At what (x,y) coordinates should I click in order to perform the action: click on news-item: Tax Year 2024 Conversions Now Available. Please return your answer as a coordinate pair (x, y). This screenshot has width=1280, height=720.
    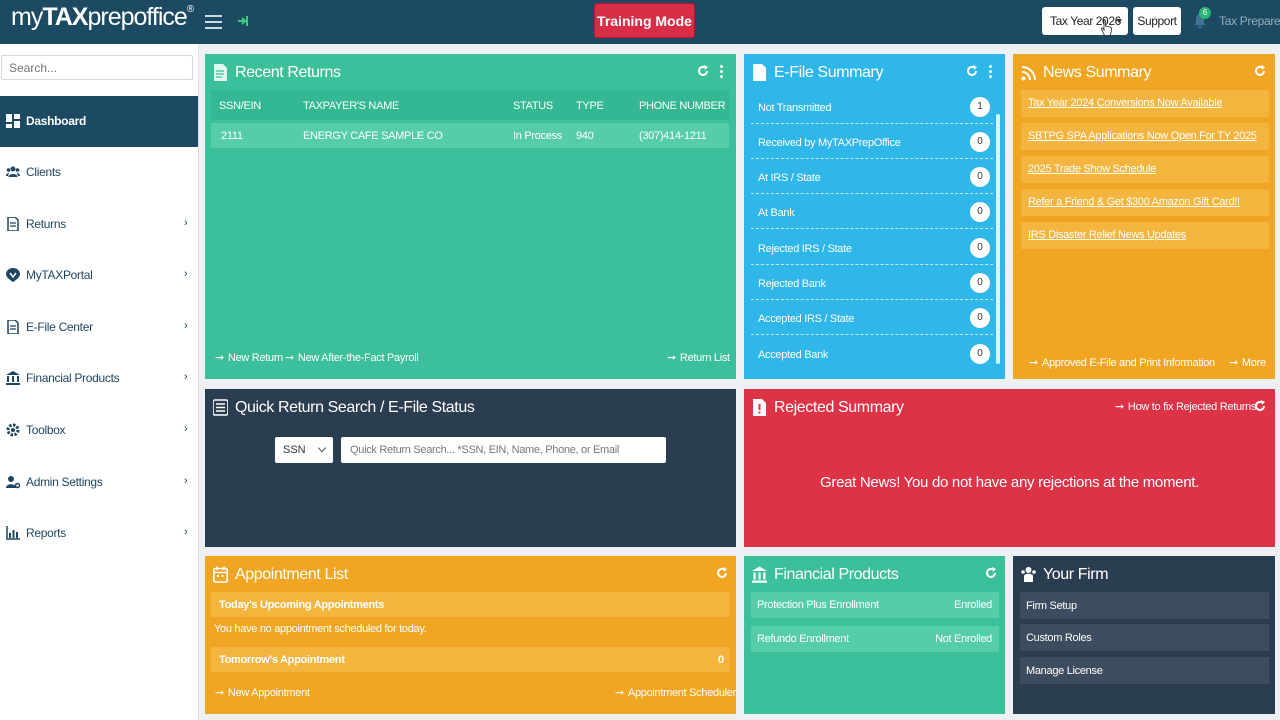
    Looking at the image, I should click on (1145, 103).